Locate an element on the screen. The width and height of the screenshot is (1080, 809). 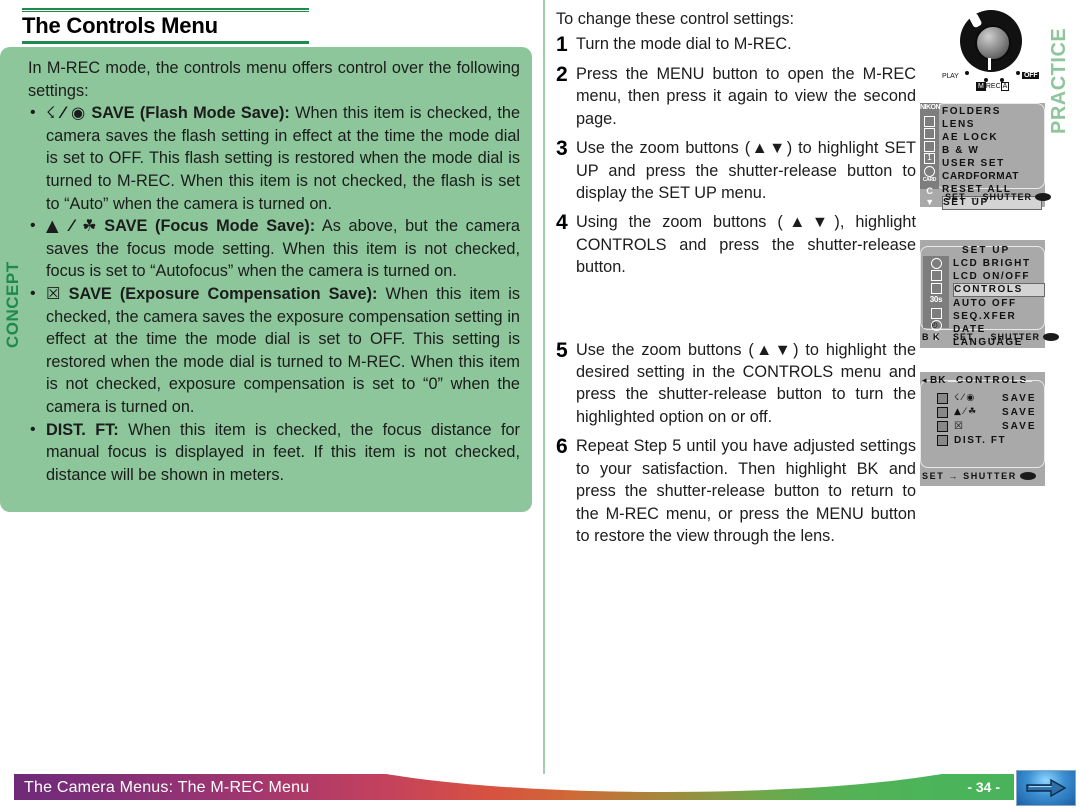
rail-auto-off-value: 30s is located at coordinates (936, 299).